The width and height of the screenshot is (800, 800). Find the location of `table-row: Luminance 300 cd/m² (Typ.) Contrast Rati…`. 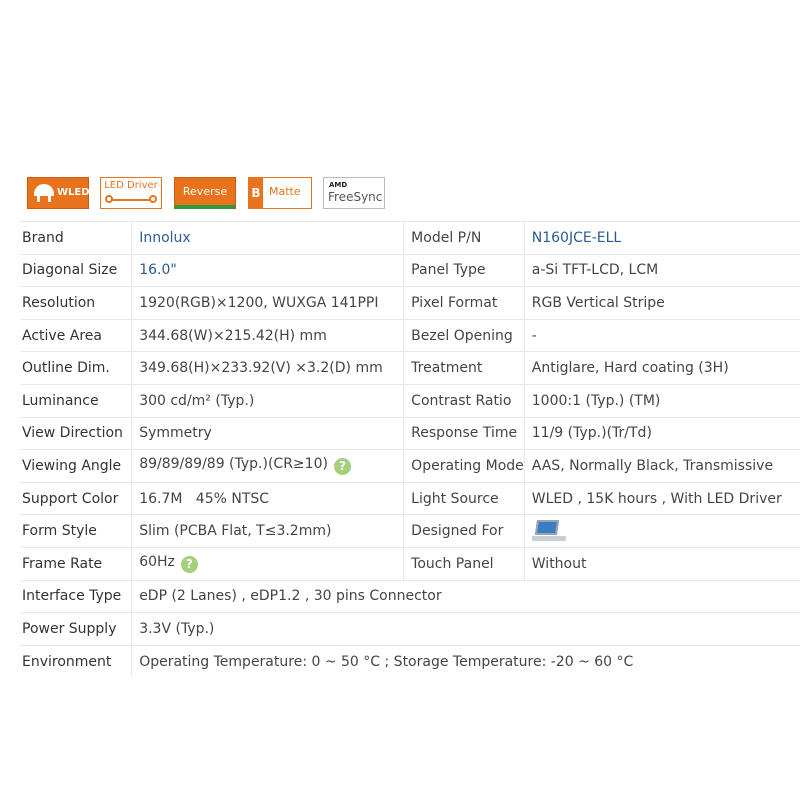

table-row: Luminance 300 cd/m² (Typ.) Contrast Rati… is located at coordinates (410, 400).